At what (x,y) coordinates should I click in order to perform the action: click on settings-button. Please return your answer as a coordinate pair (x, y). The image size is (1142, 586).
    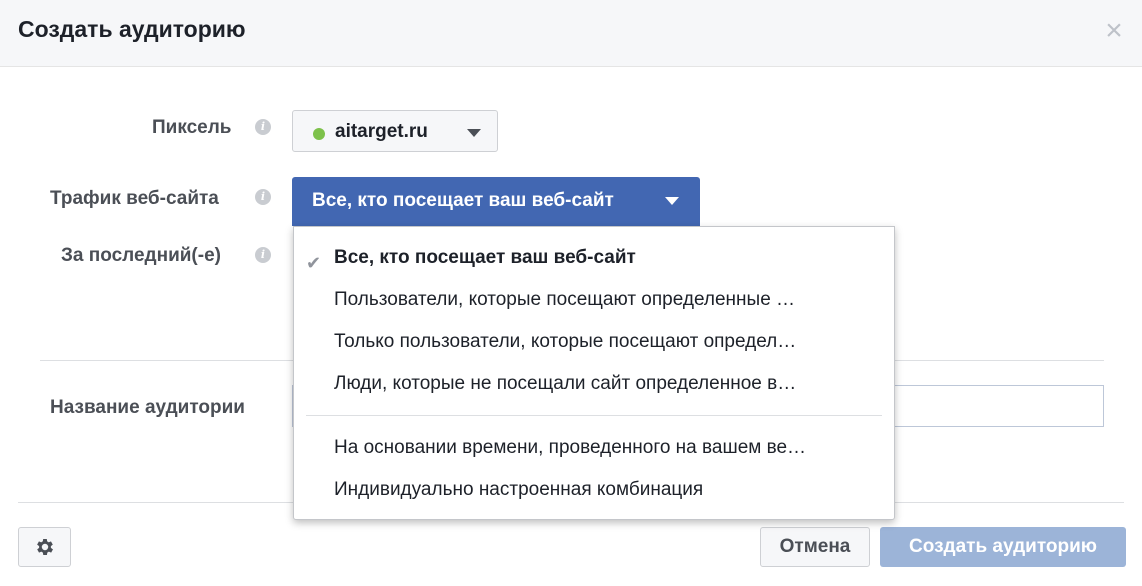
    Looking at the image, I should click on (44, 547).